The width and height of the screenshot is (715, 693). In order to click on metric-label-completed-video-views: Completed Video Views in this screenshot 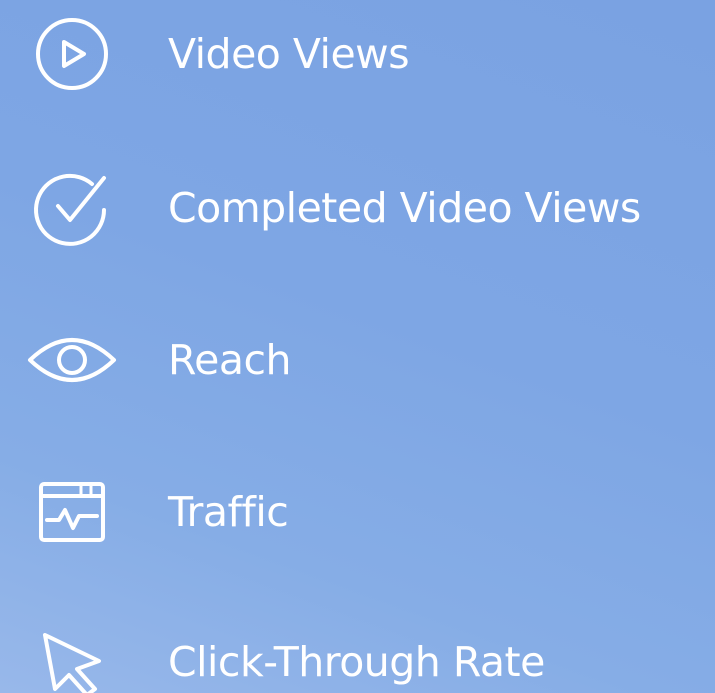, I will do `click(404, 207)`.